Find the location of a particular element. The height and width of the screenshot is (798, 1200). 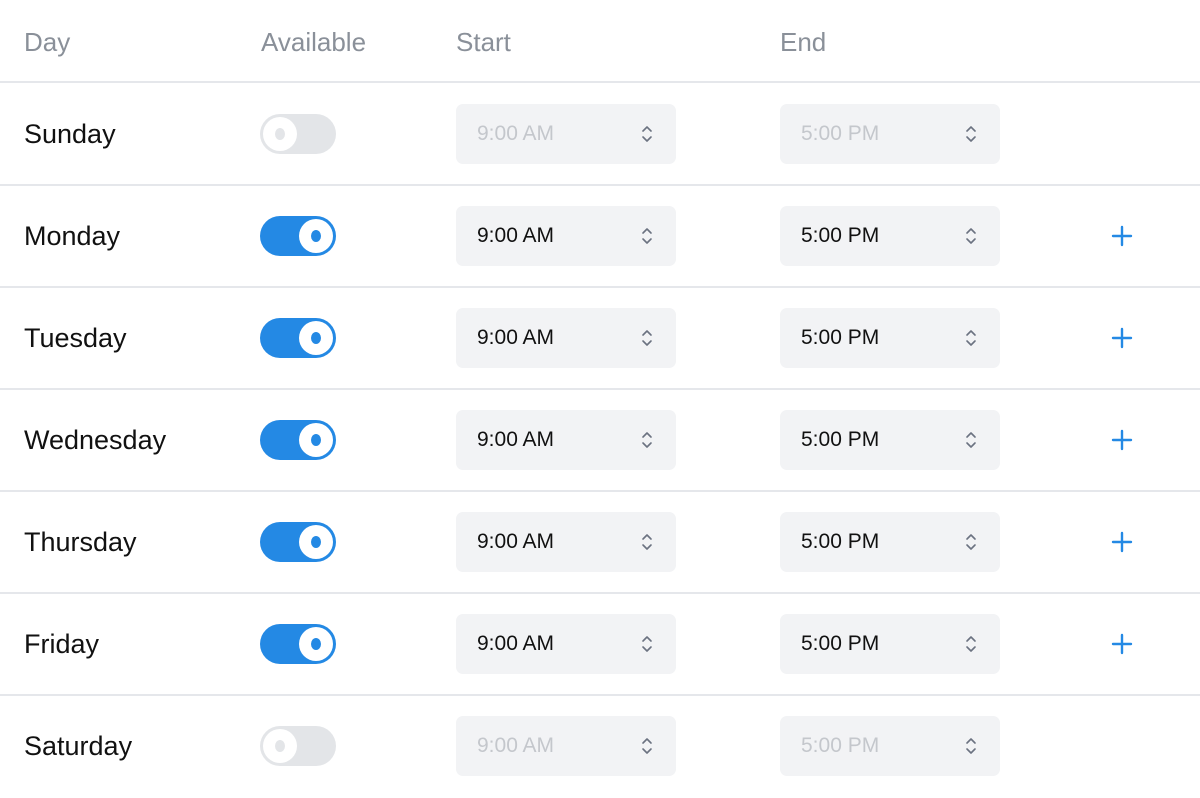

start-time-select-saturday: 9:00 AM is located at coordinates (566, 746).